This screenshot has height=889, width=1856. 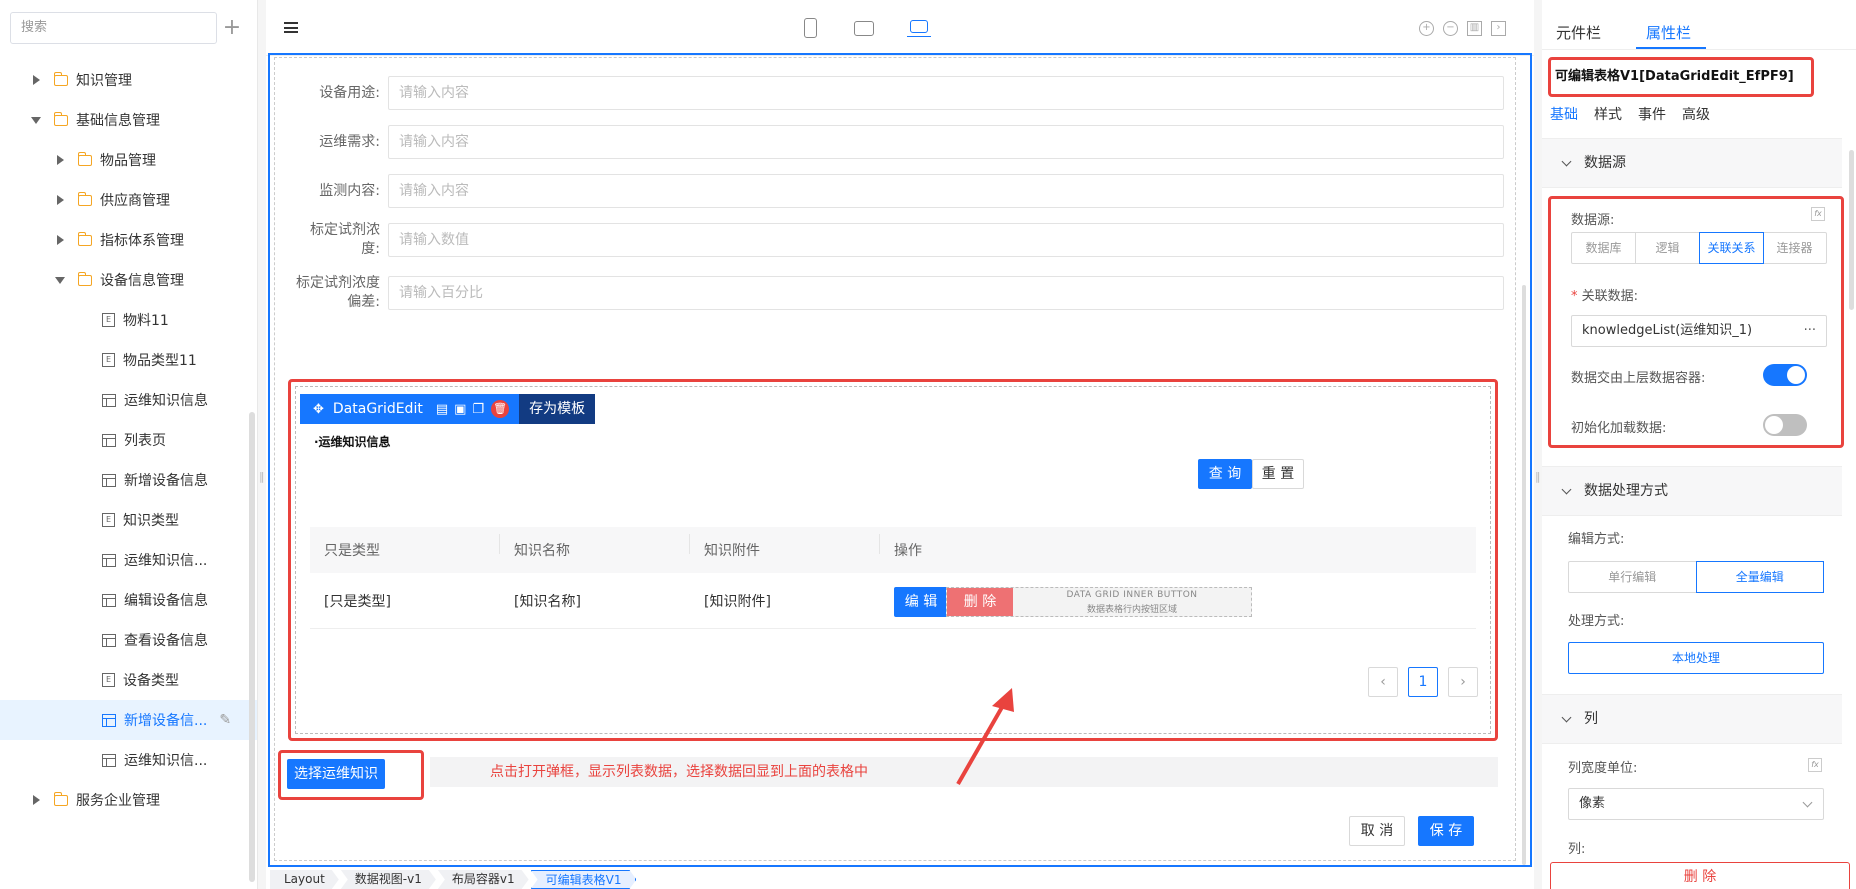 What do you see at coordinates (980, 601) in the screenshot?
I see `row-delete-button: 删 除` at bounding box center [980, 601].